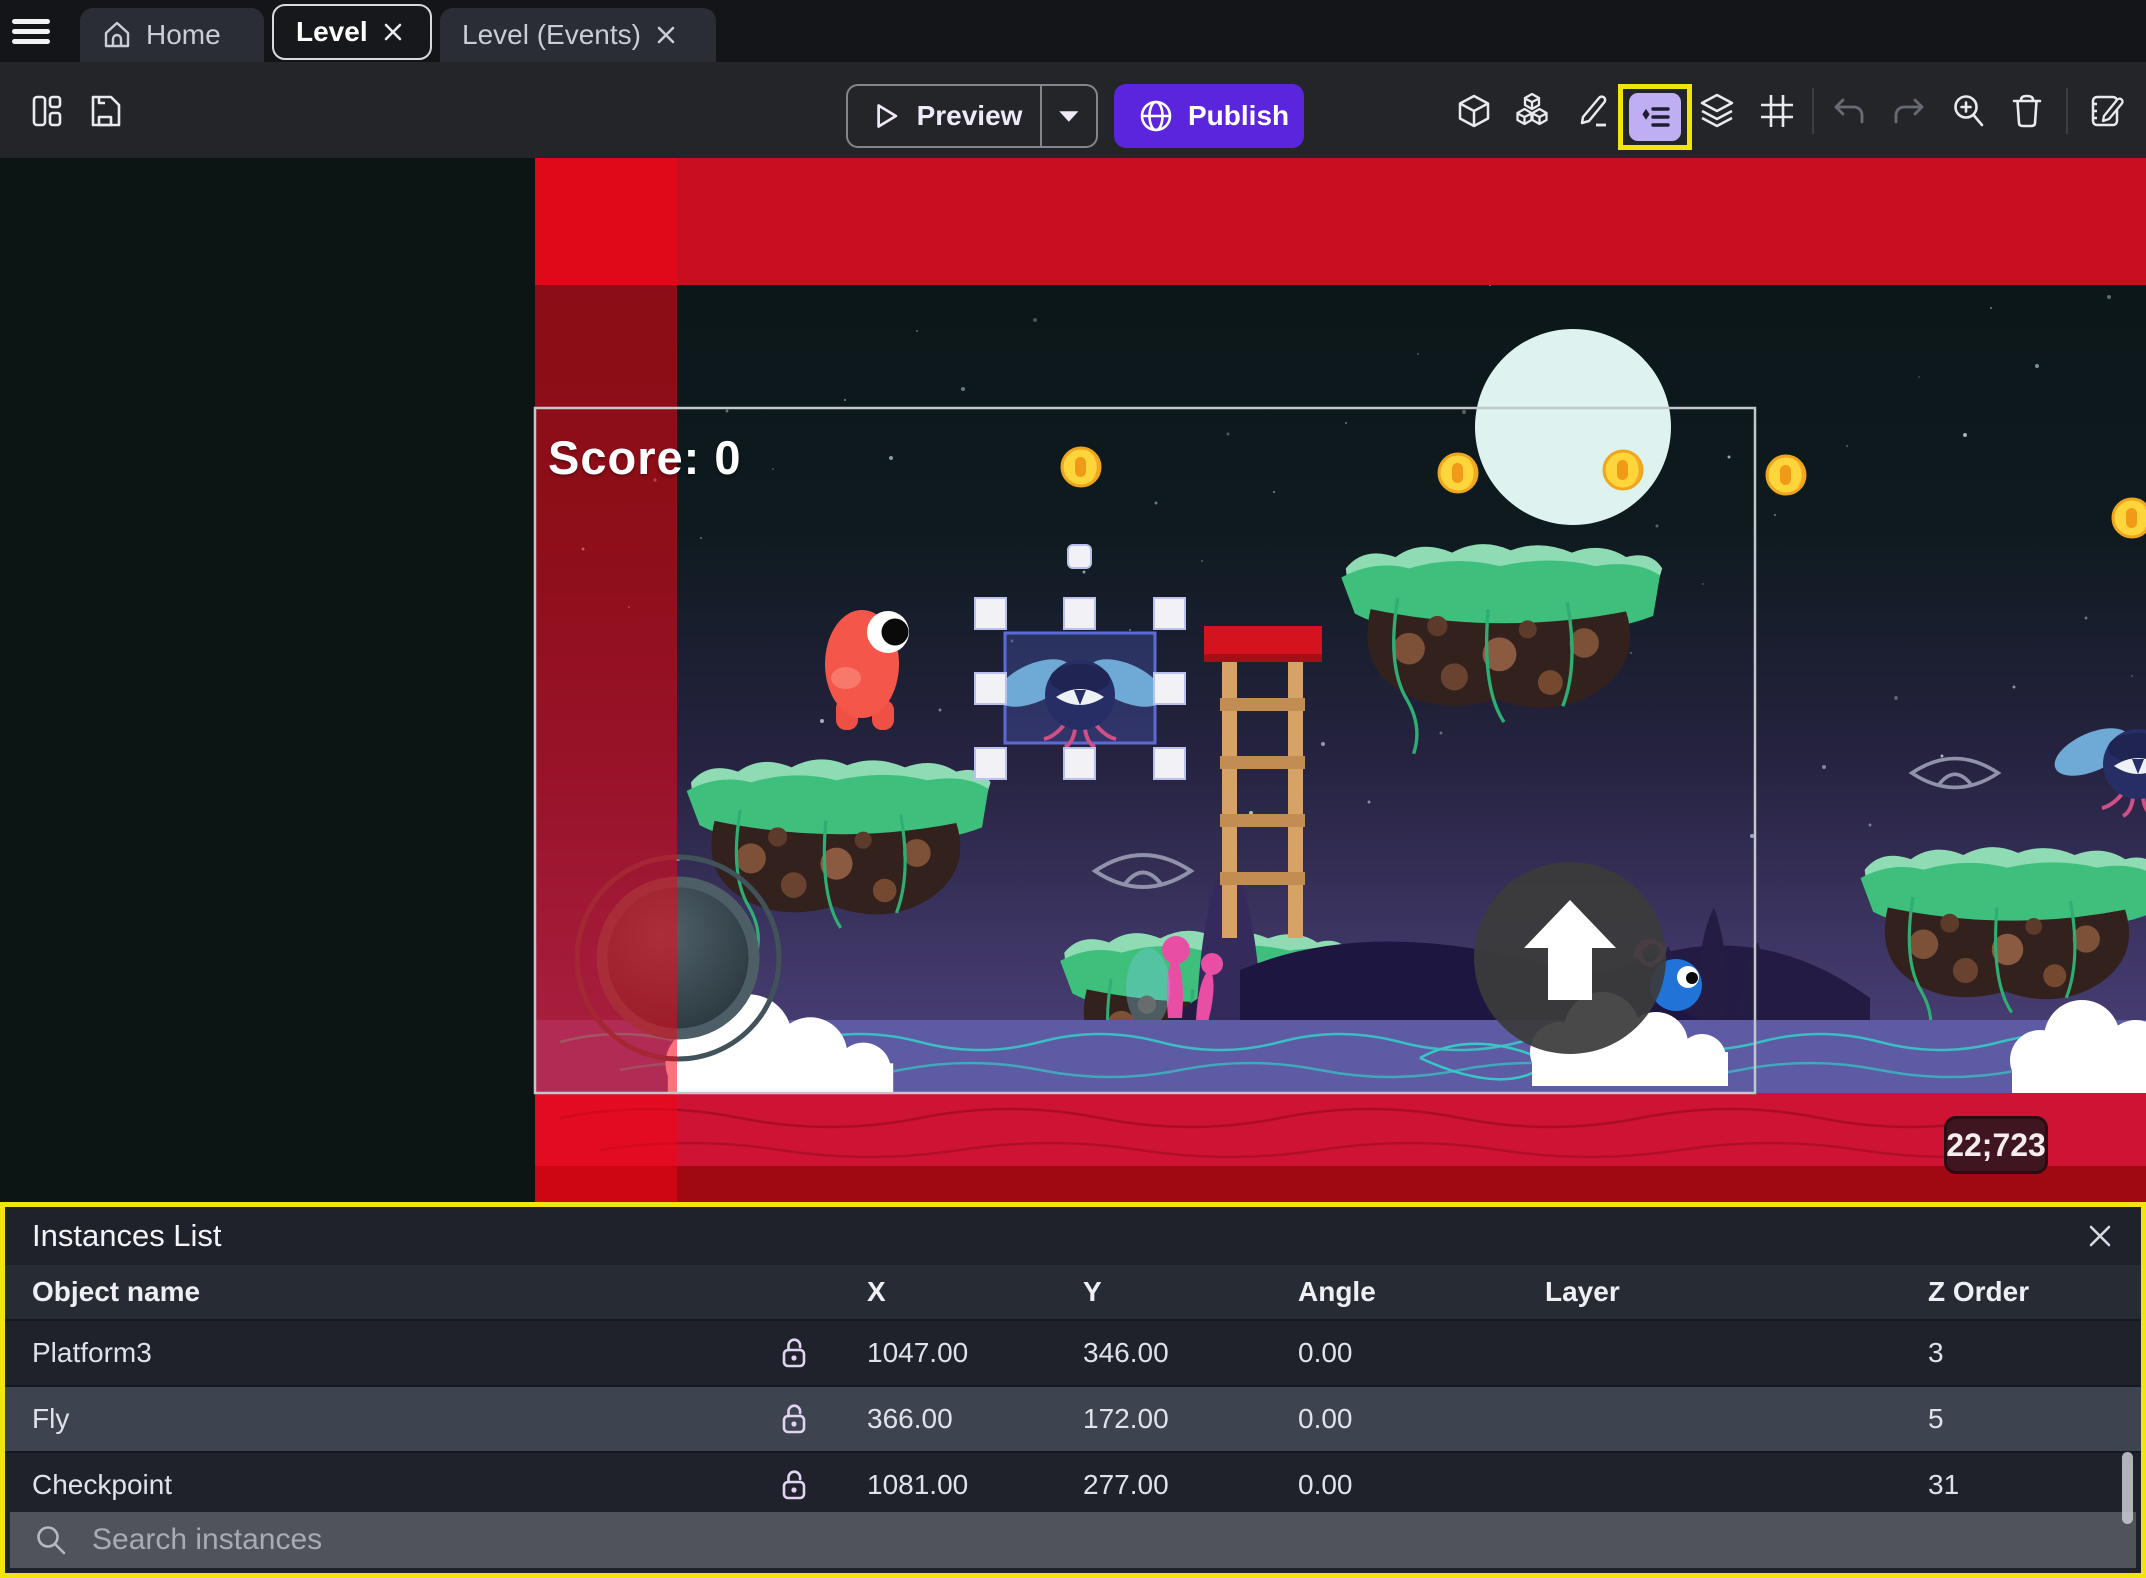 This screenshot has width=2146, height=1578. What do you see at coordinates (948, 1485) in the screenshot?
I see `cell-x: 1081.00` at bounding box center [948, 1485].